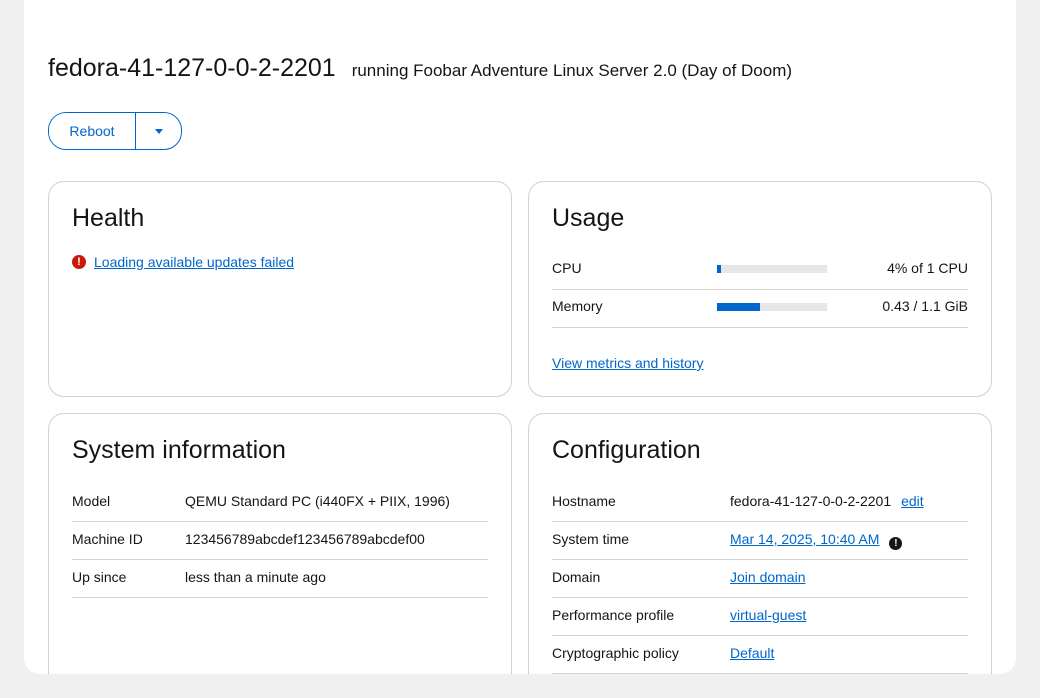 Image resolution: width=1040 pixels, height=698 pixels. I want to click on reboot-dropdown-toggle, so click(158, 131).